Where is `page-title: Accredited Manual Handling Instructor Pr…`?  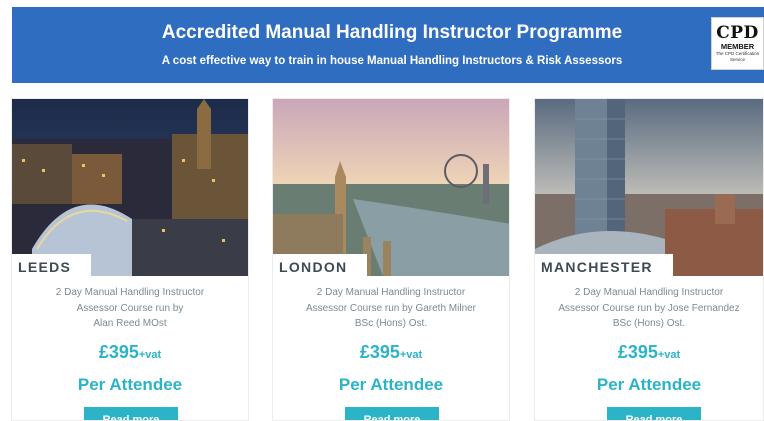
page-title: Accredited Manual Handling Instructor Pr… is located at coordinates (392, 32).